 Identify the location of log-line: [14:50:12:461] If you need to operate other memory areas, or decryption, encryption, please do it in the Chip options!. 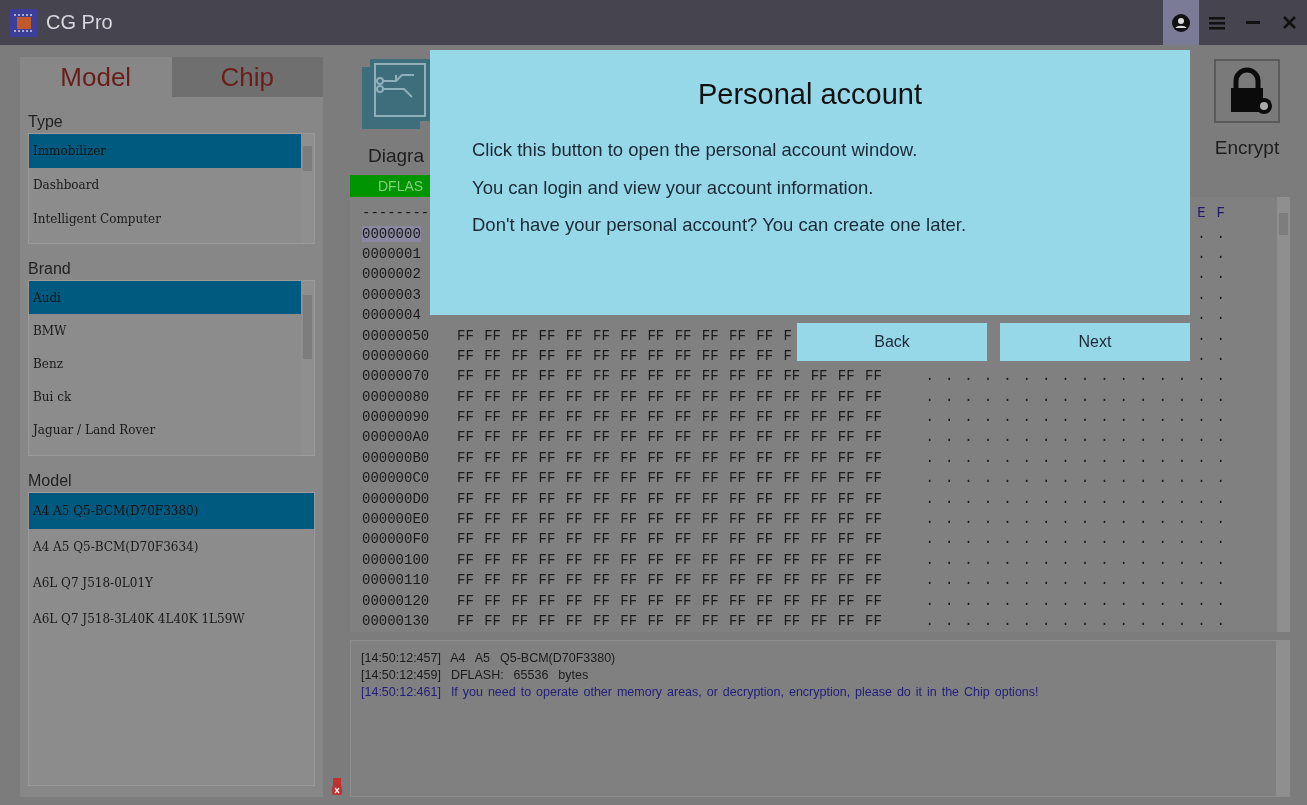
(700, 692).